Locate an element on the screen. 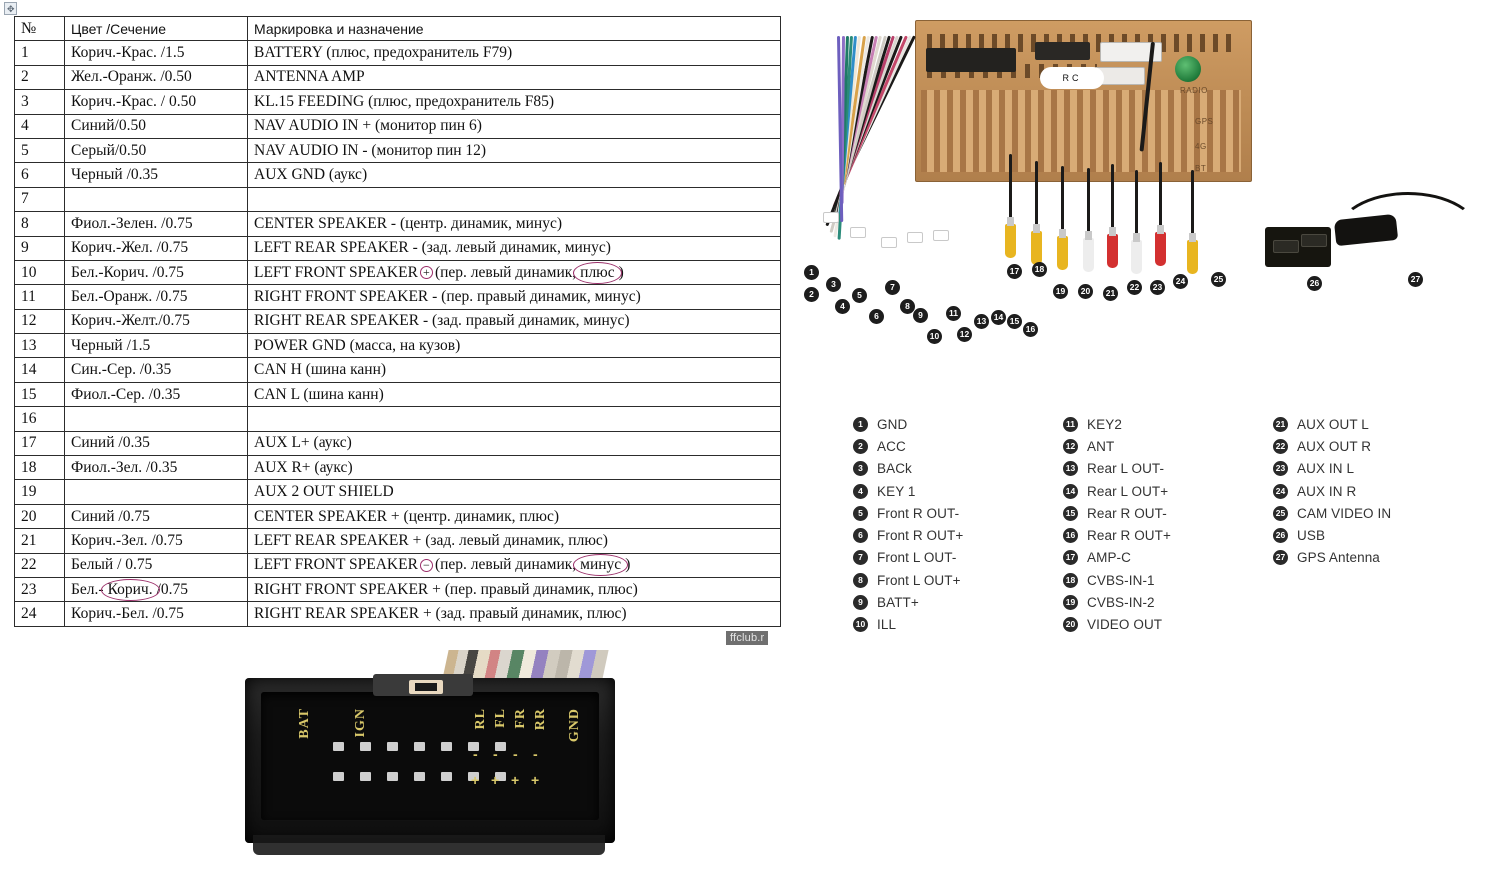 The image size is (1490, 895). cell-number: 2 is located at coordinates (39, 77).